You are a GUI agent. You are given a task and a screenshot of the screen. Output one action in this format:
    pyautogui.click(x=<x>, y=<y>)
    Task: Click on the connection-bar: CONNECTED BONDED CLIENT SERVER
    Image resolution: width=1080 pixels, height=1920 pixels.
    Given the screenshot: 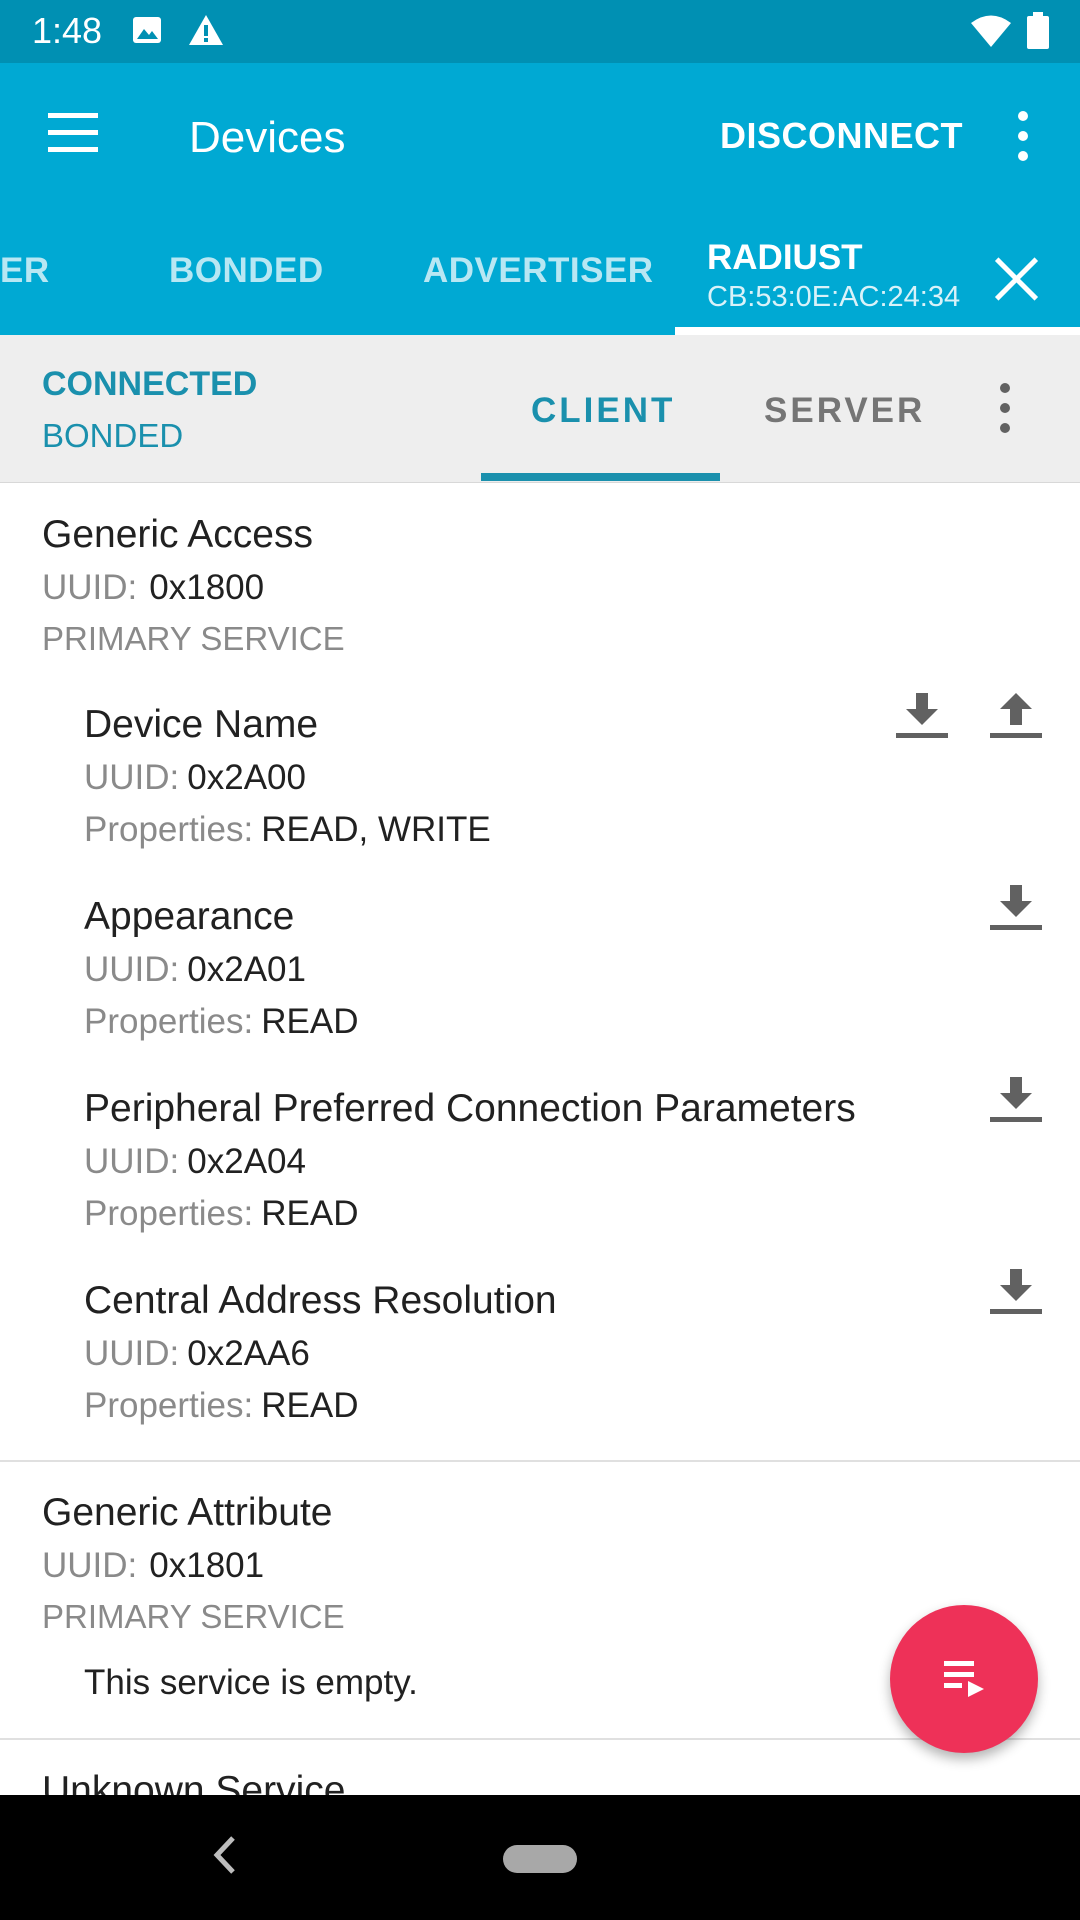 What is the action you would take?
    pyautogui.click(x=540, y=409)
    